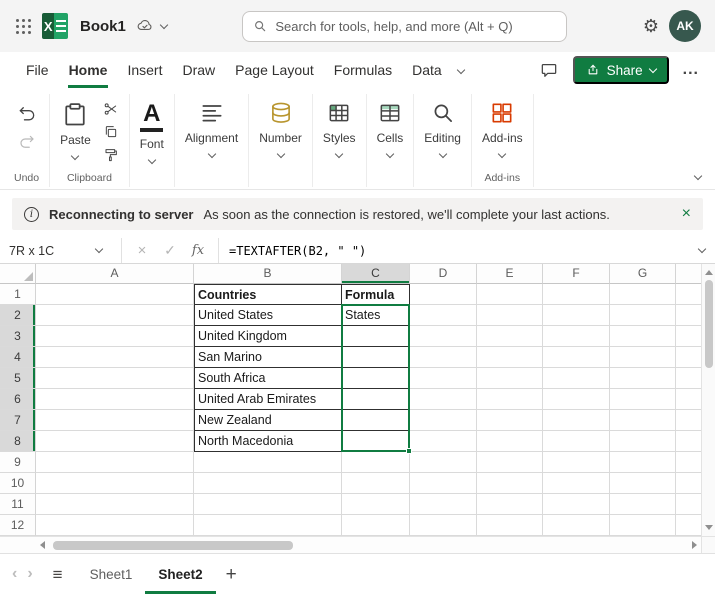 This screenshot has height=594, width=715. I want to click on tab-file: File, so click(37, 70).